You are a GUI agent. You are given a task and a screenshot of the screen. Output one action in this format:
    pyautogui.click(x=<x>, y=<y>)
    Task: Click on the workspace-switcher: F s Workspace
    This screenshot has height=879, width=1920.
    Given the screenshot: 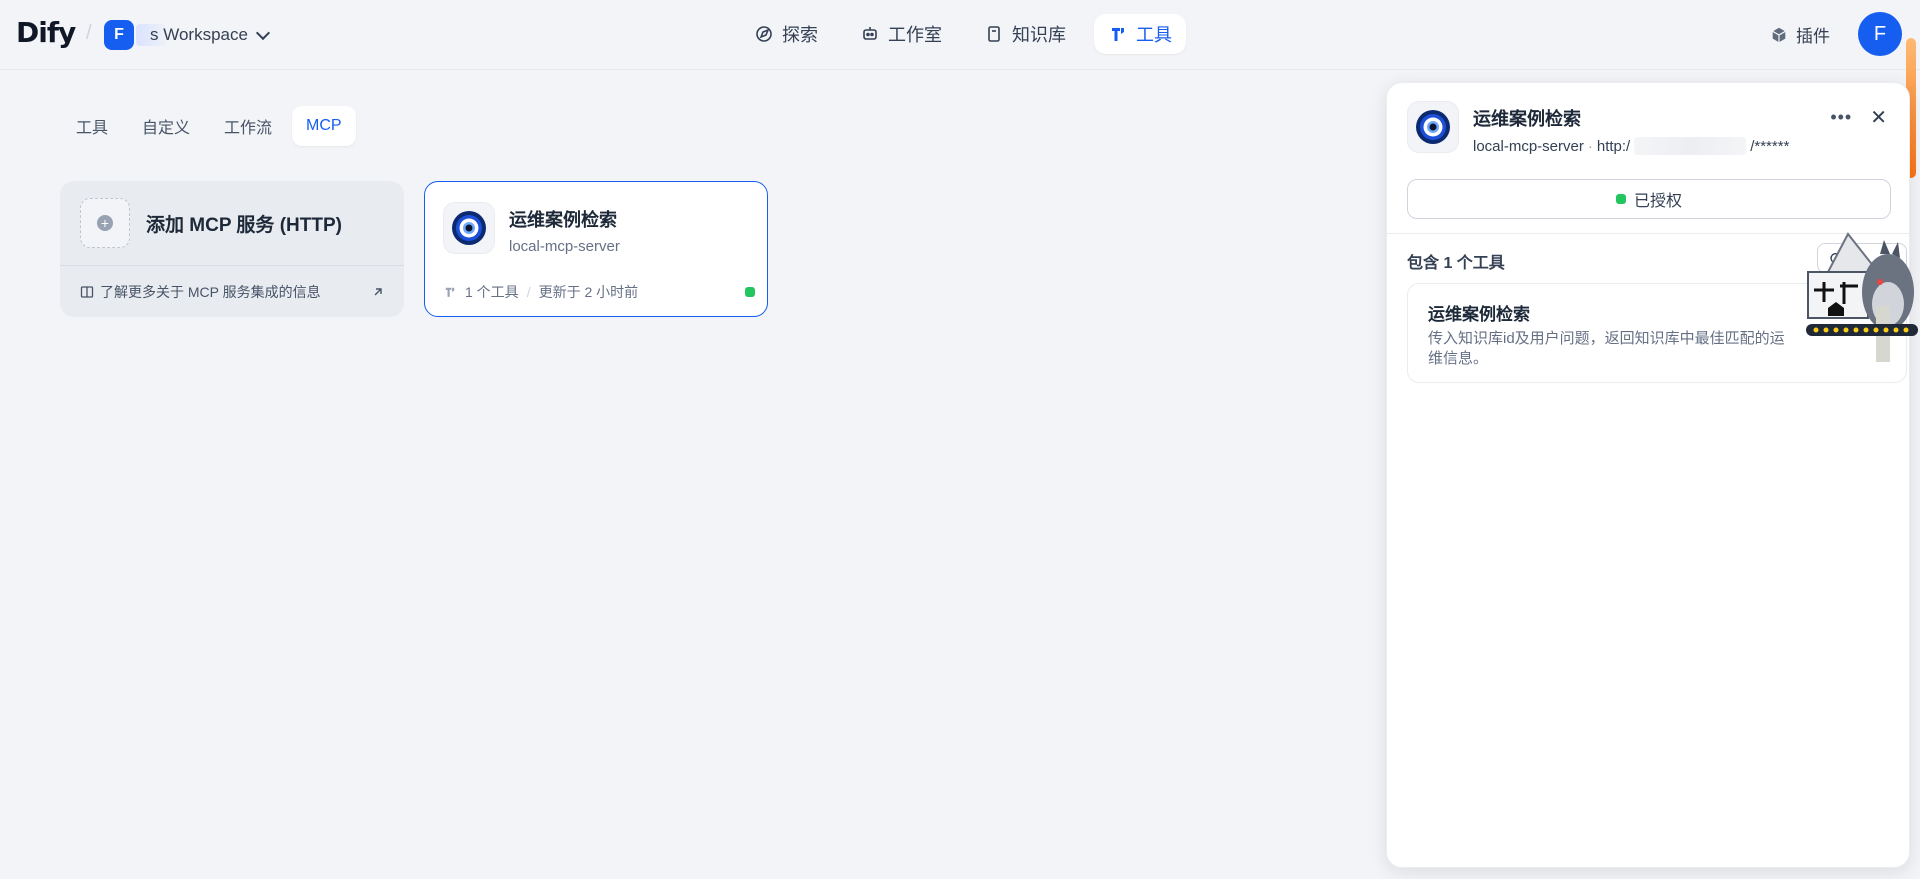 What is the action you would take?
    pyautogui.click(x=187, y=35)
    